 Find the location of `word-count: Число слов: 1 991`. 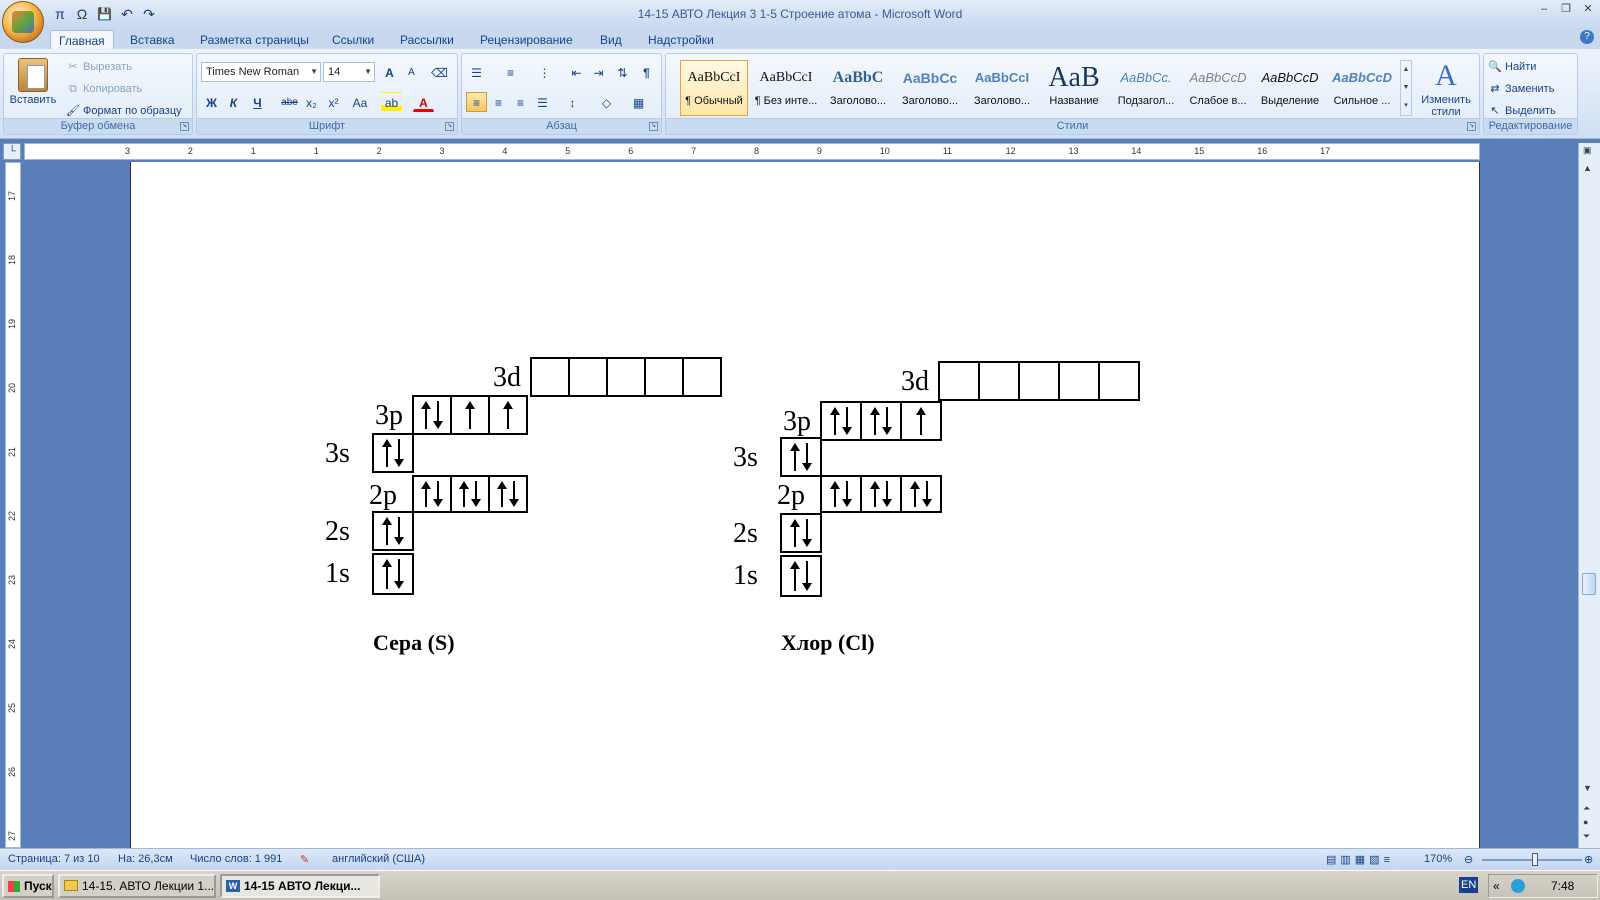

word-count: Число слов: 1 991 is located at coordinates (236, 859).